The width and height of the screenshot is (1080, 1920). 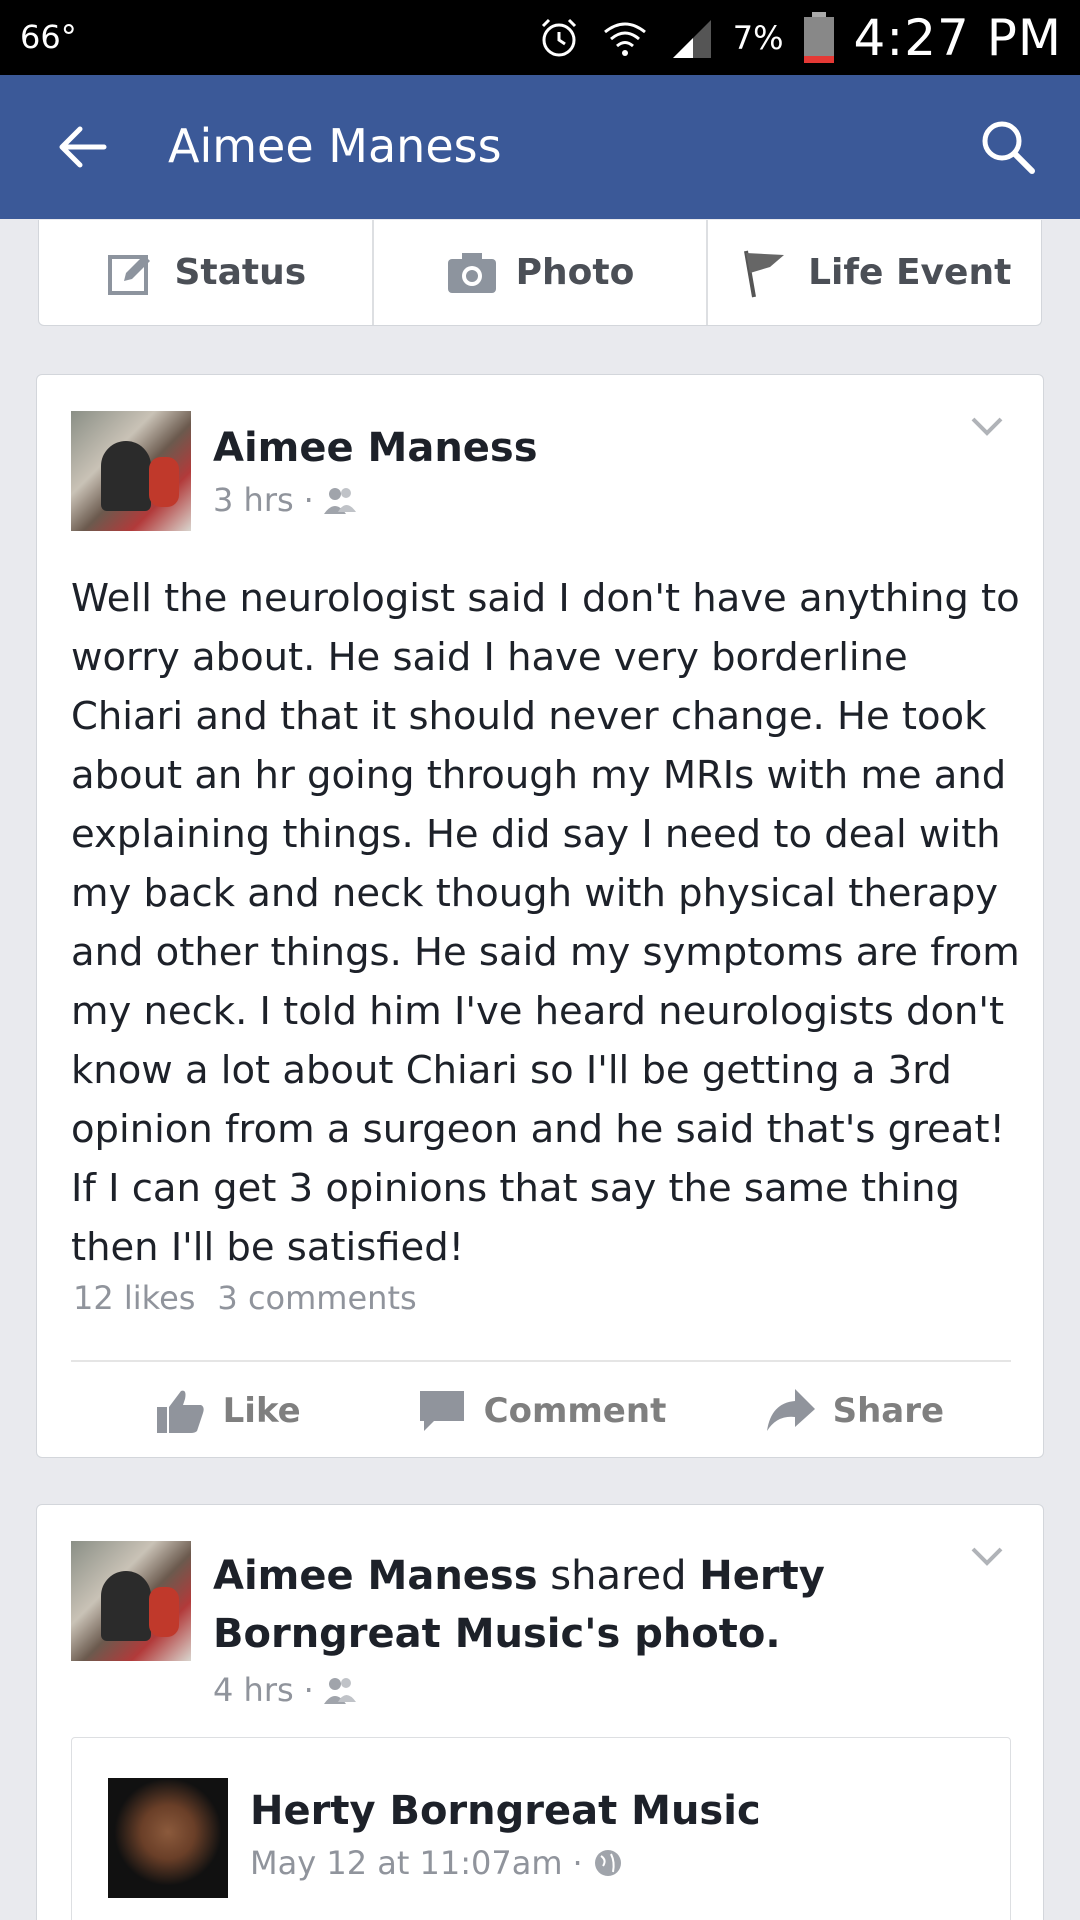 I want to click on camera-icon, so click(x=471, y=272).